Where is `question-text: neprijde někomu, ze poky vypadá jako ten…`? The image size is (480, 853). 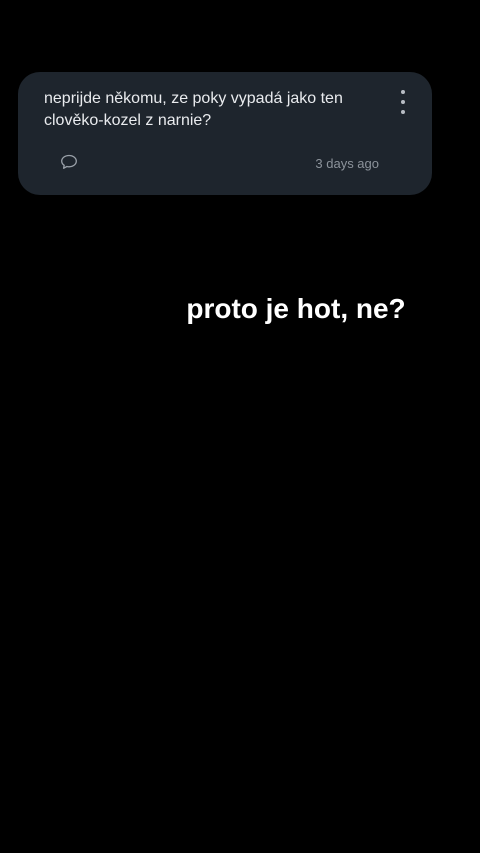 question-text: neprijde někomu, ze poky vypadá jako ten… is located at coordinates (193, 109).